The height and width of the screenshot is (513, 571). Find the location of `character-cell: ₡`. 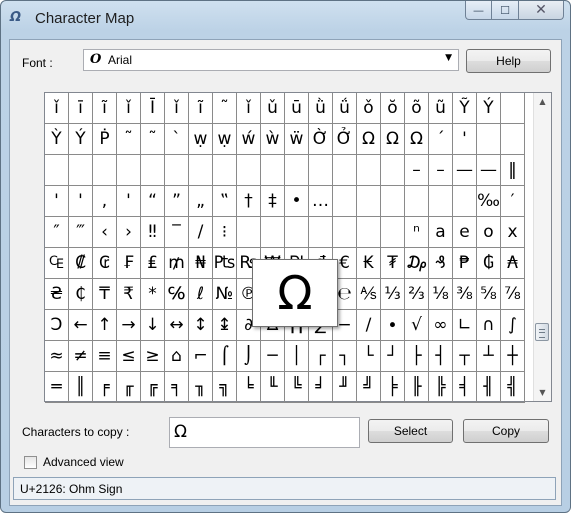

character-cell: ₡ is located at coordinates (81, 263).